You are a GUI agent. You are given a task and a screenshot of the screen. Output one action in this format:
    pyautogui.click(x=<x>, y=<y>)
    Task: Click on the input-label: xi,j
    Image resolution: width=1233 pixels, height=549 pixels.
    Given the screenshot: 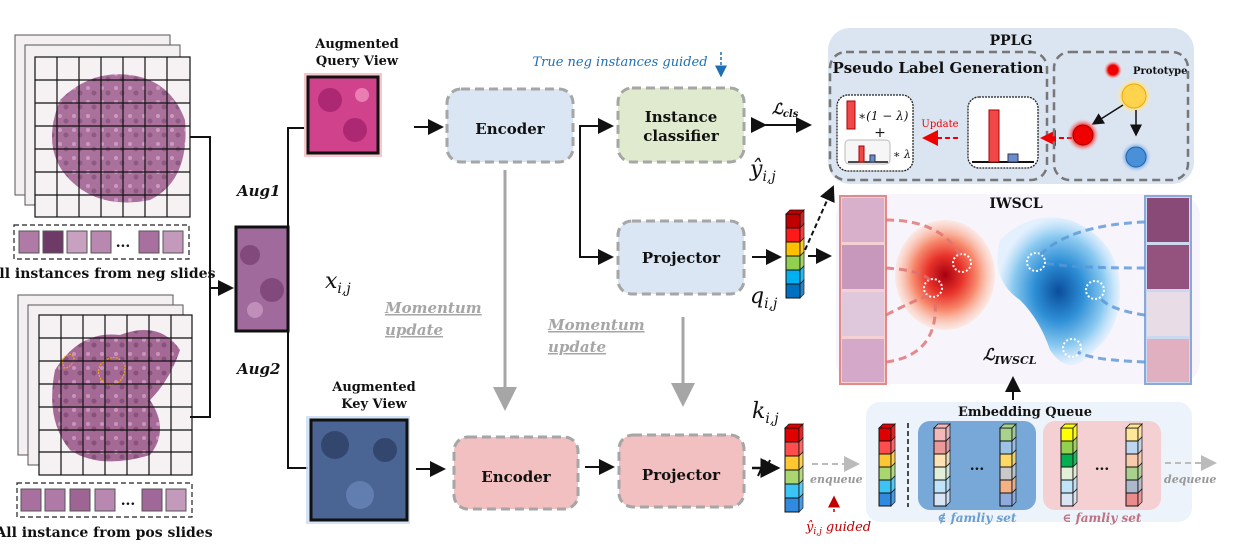 What is the action you would take?
    pyautogui.click(x=338, y=283)
    